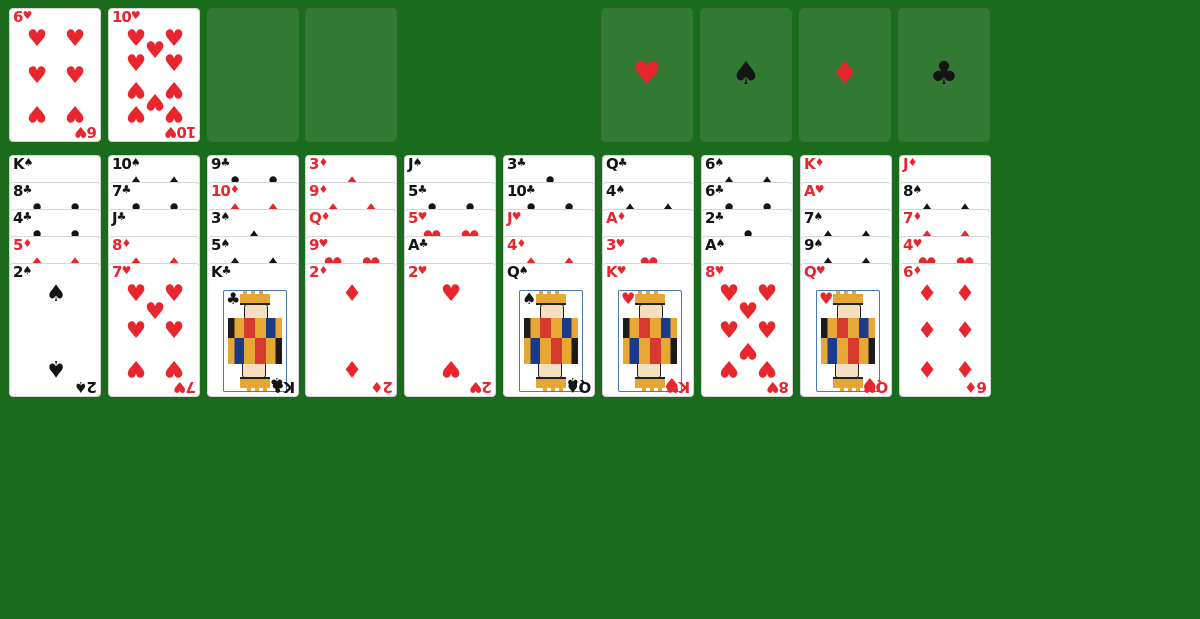 Image resolution: width=1200 pixels, height=619 pixels. I want to click on foundation-clubs: ♣, so click(944, 75).